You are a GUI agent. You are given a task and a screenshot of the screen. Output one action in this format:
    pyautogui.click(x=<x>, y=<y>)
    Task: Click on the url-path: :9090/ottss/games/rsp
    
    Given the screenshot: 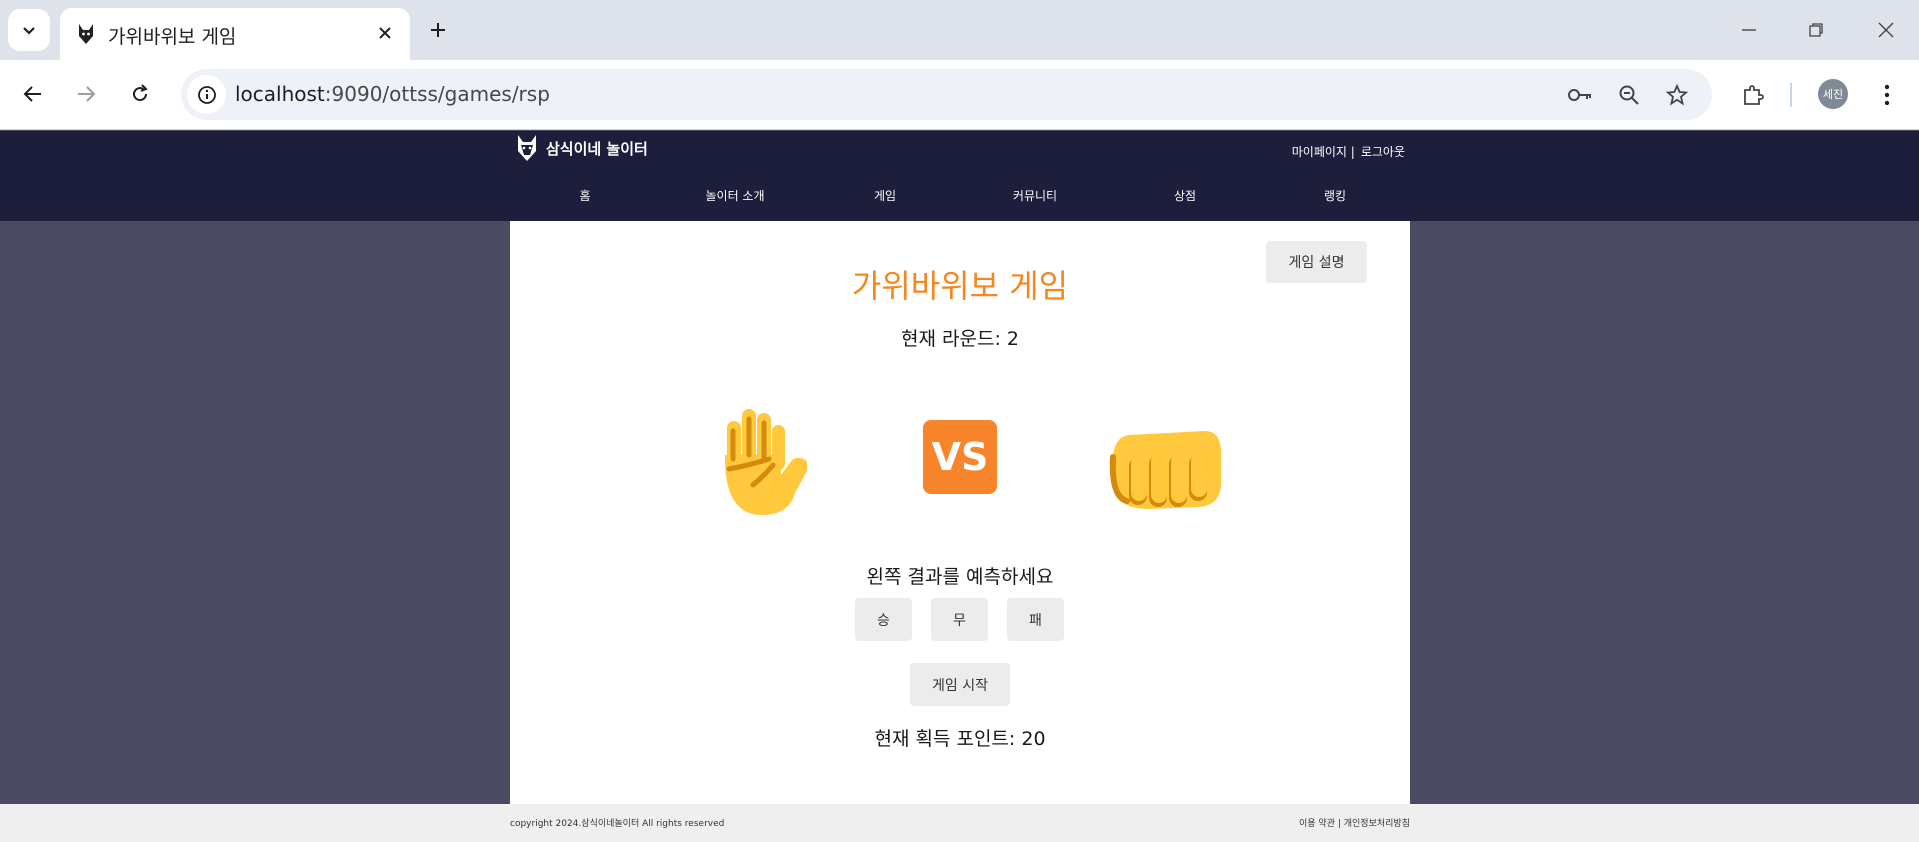 What is the action you would take?
    pyautogui.click(x=437, y=94)
    